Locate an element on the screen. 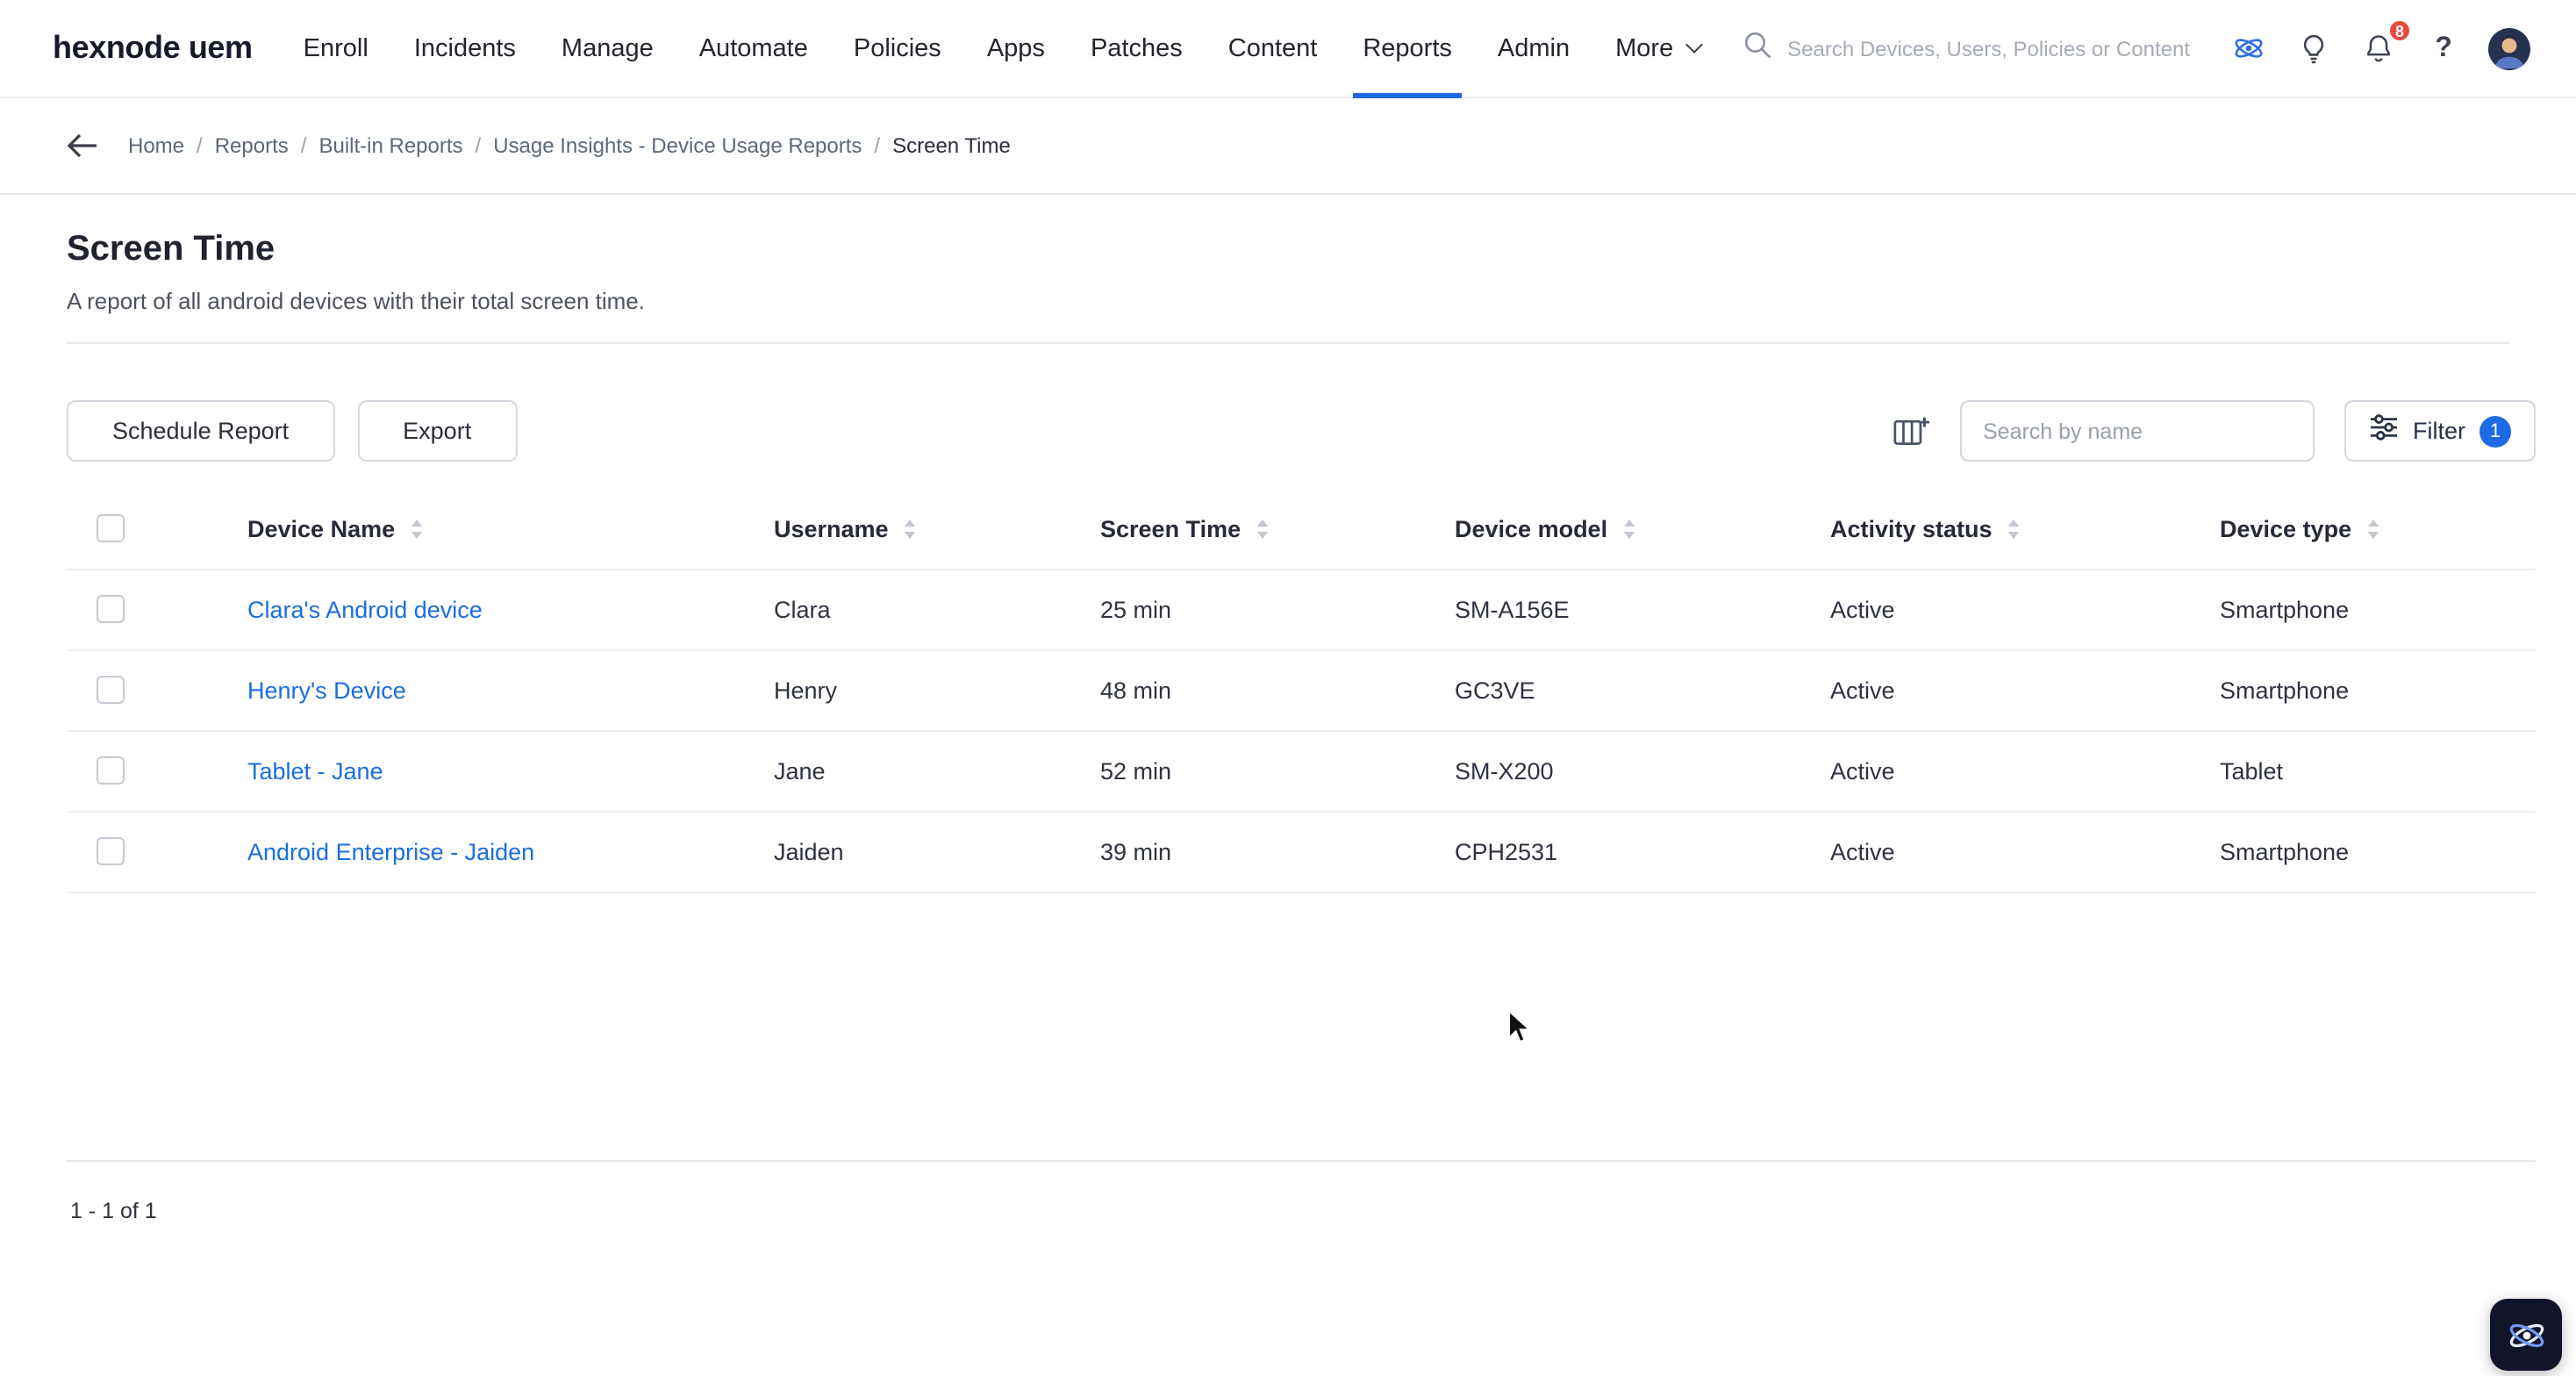 The image size is (2576, 1376). filter-label: Filter is located at coordinates (2439, 431).